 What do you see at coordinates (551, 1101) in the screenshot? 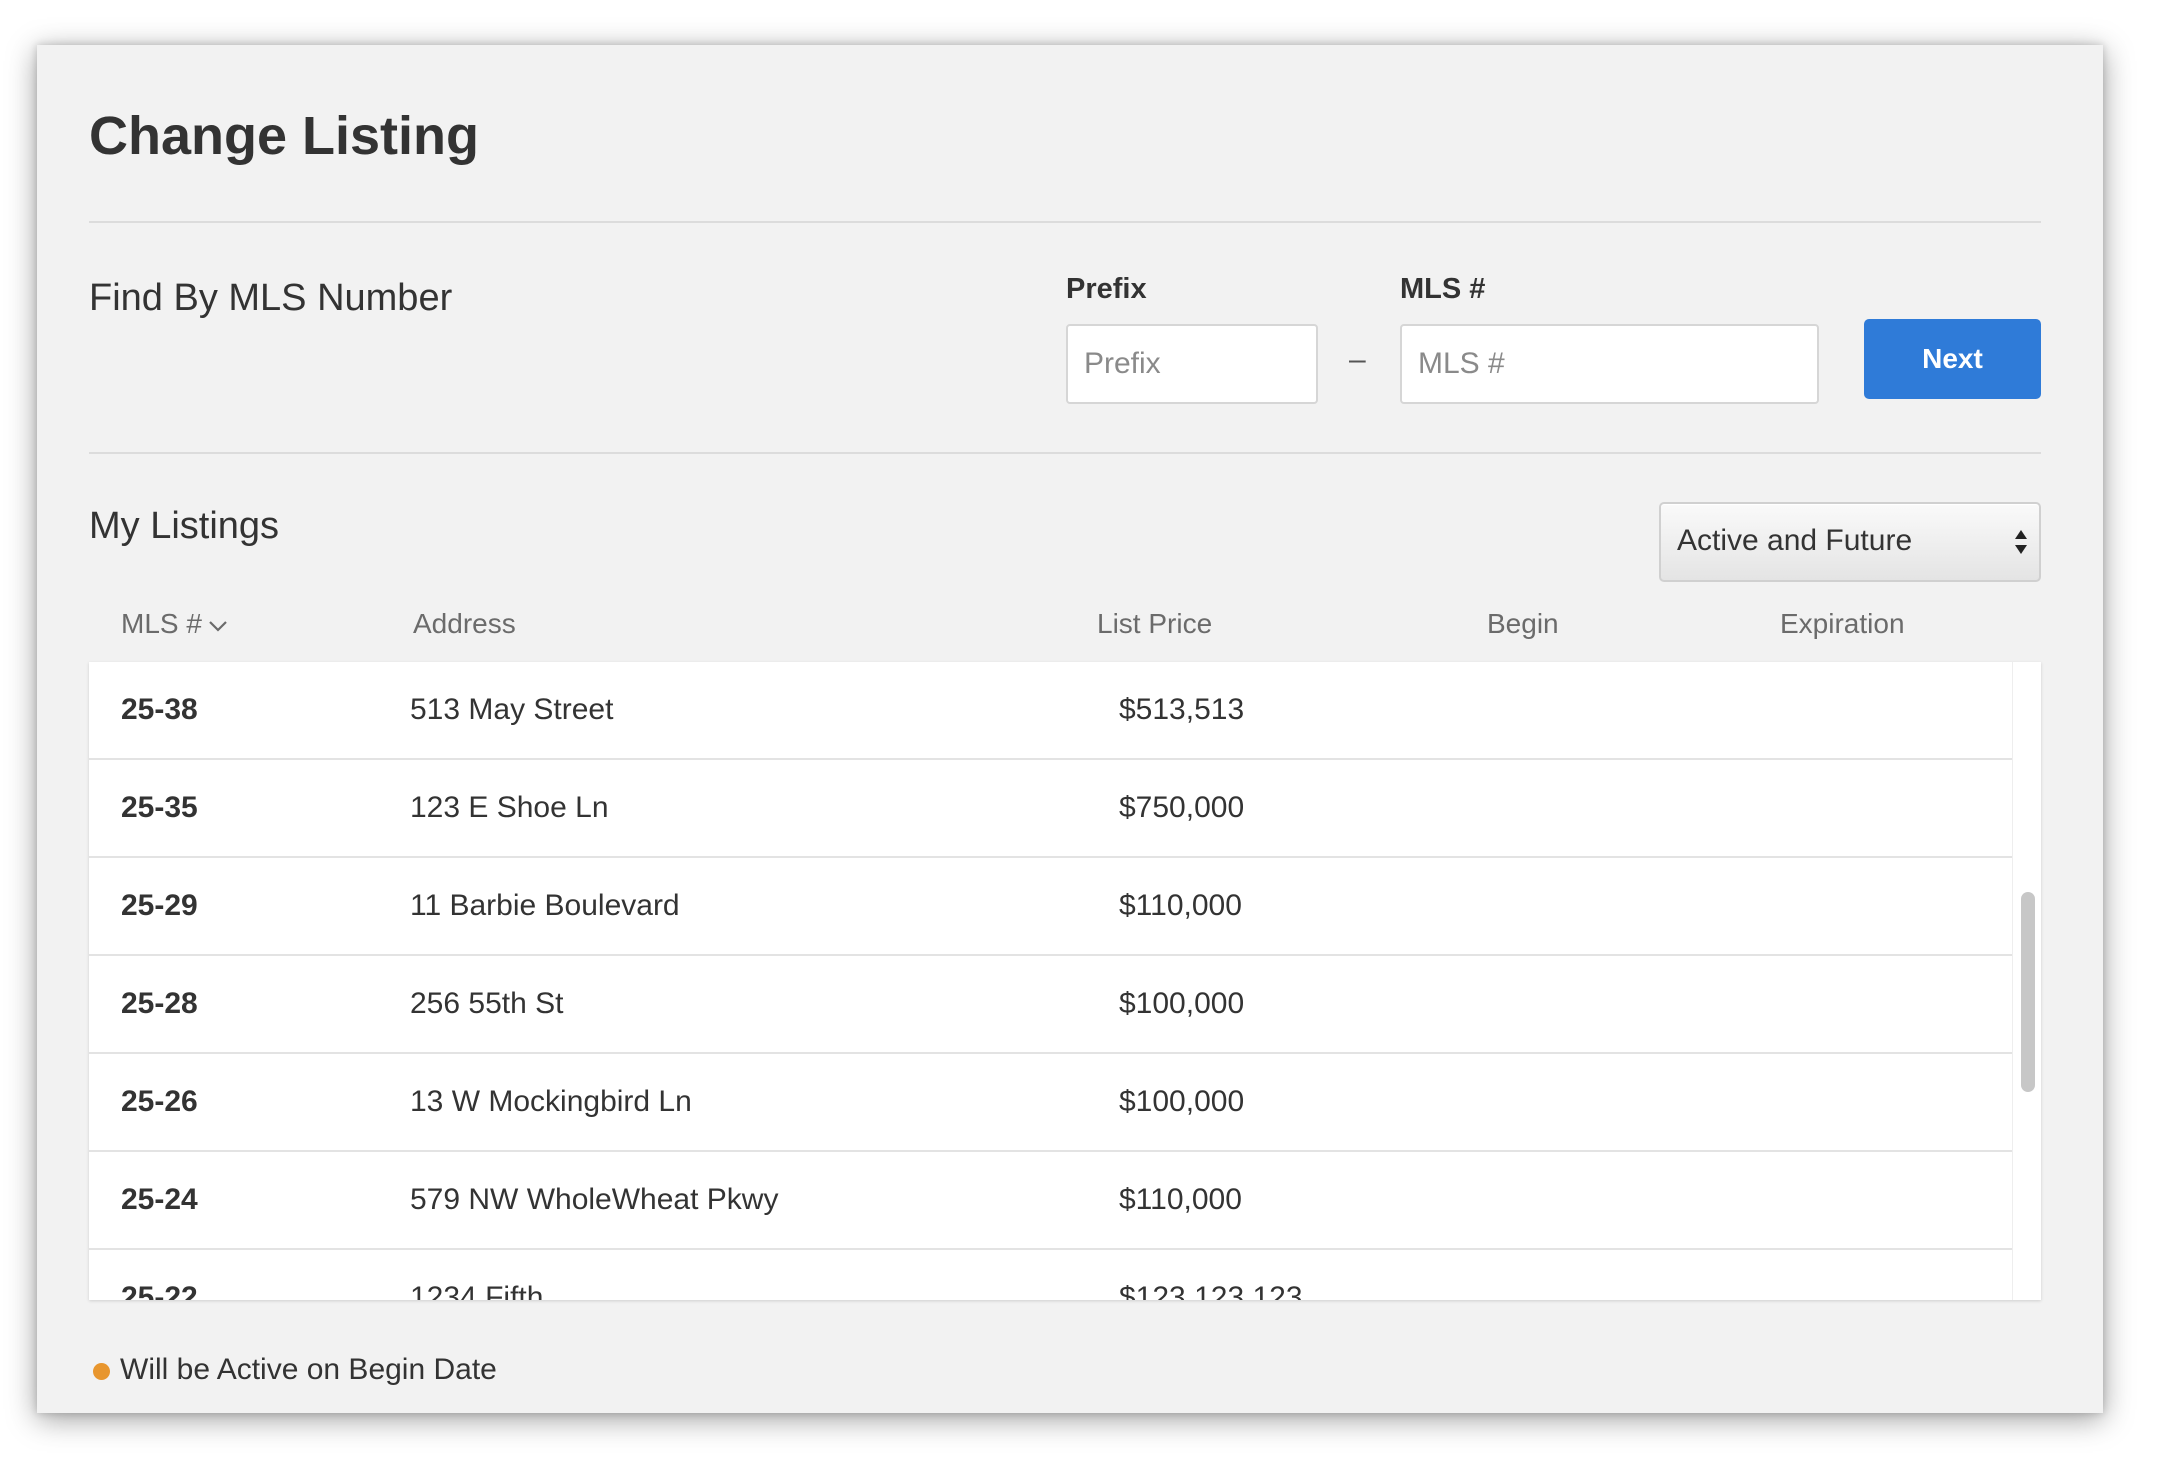
I see `row-address: 13 W Mockingbird Ln` at bounding box center [551, 1101].